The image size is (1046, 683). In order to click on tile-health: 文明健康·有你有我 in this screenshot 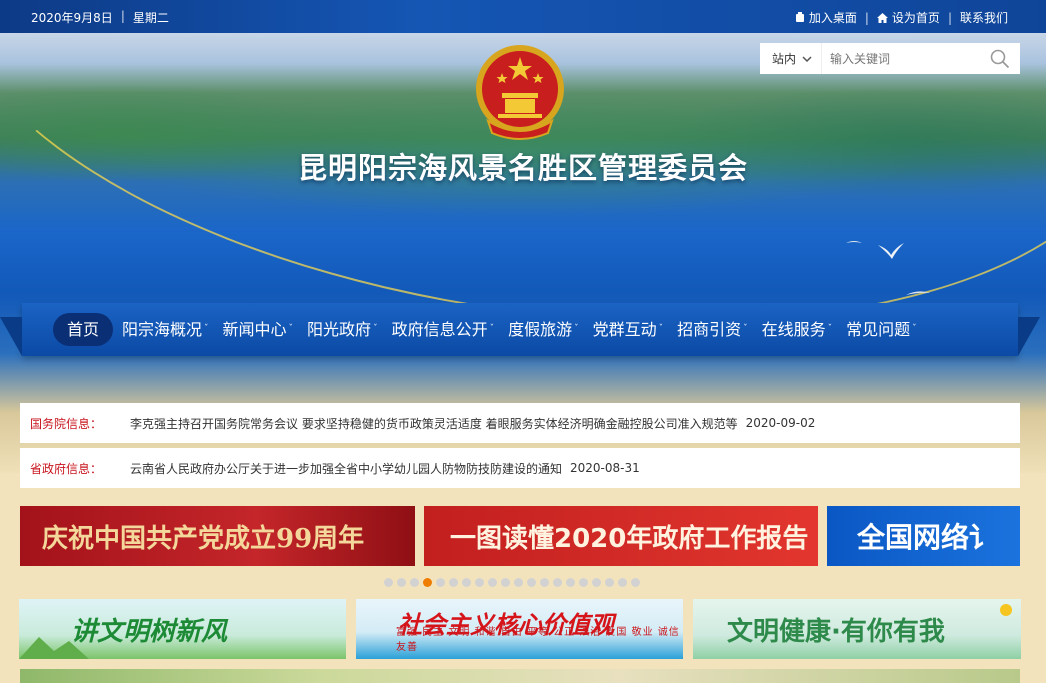, I will do `click(857, 629)`.